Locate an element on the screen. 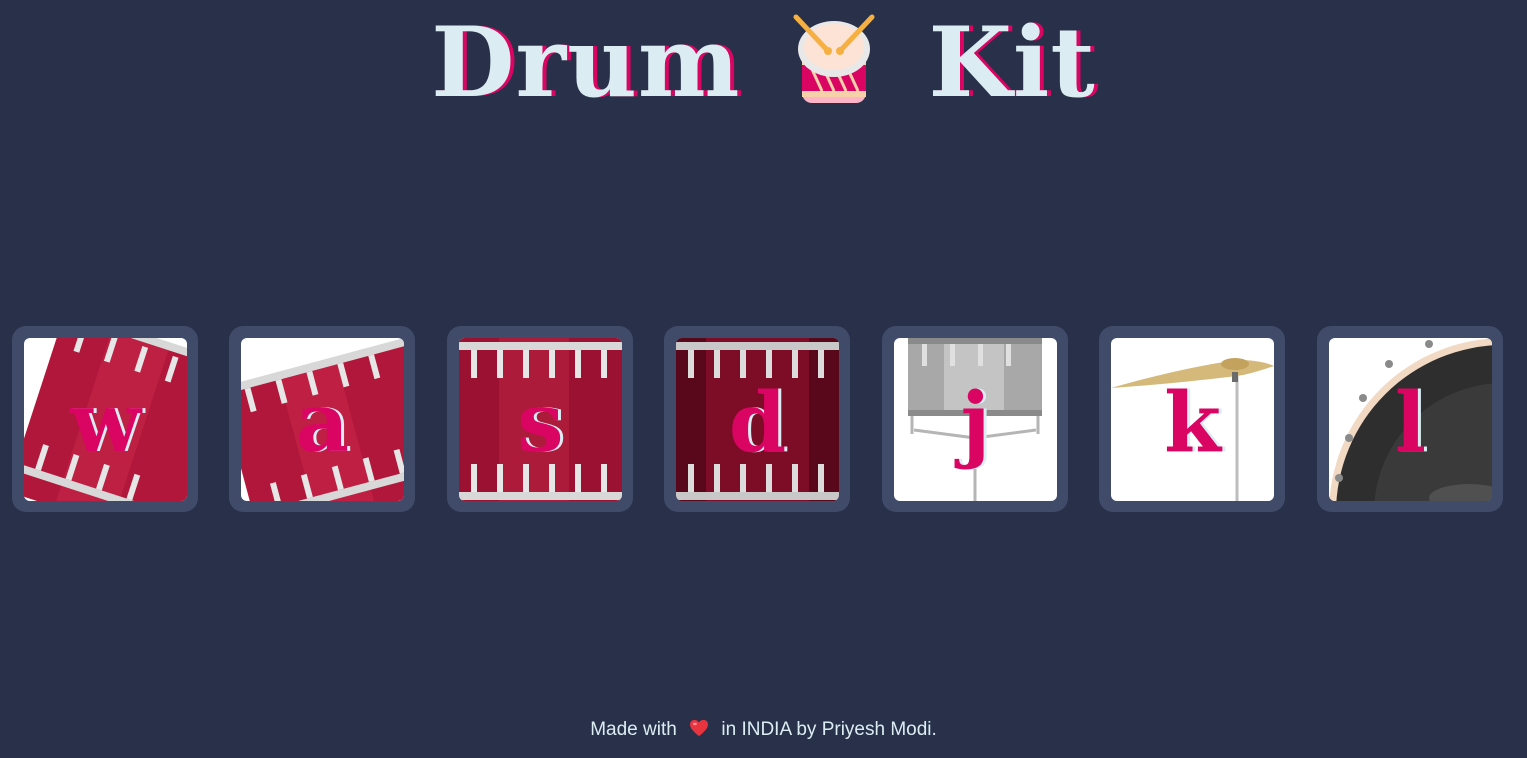  drum-button-d: d is located at coordinates (757, 419).